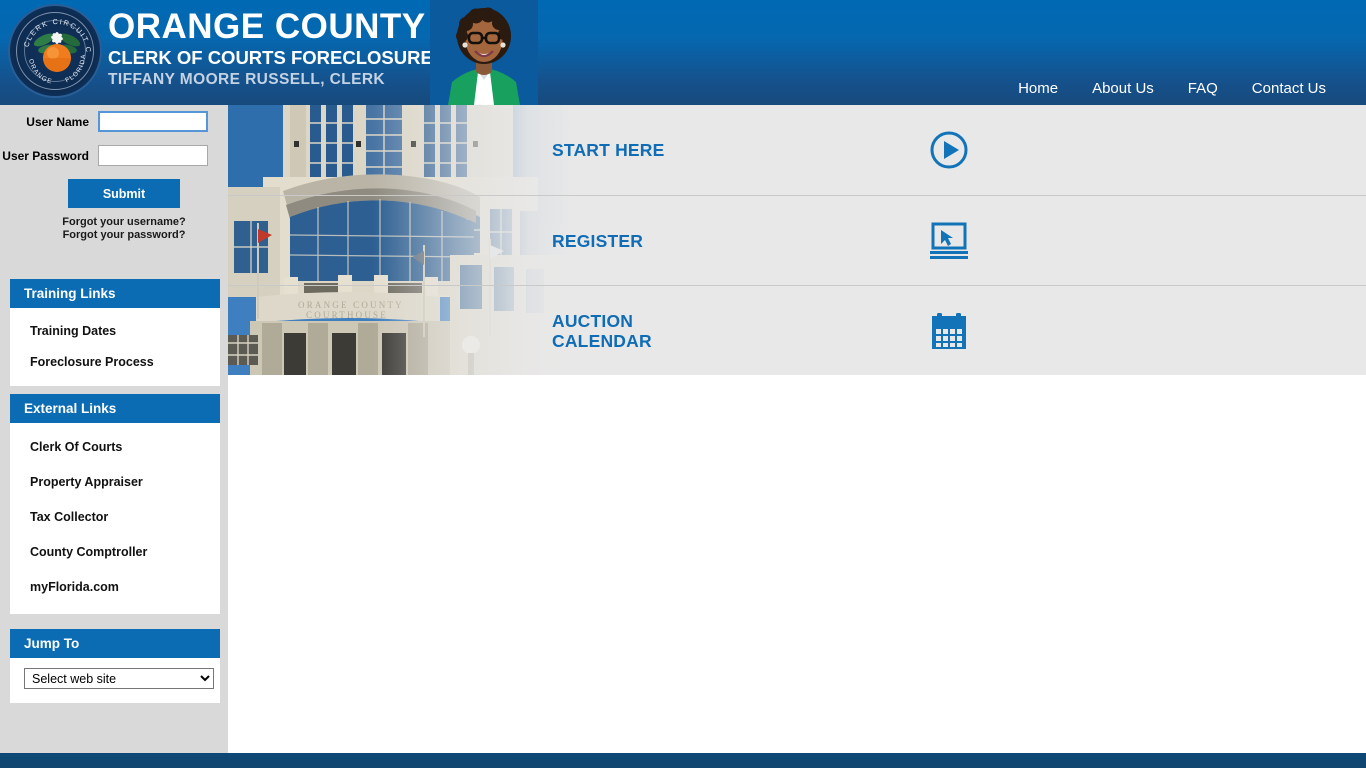 The height and width of the screenshot is (768, 1366). I want to click on submit-button: Submit, so click(124, 193).